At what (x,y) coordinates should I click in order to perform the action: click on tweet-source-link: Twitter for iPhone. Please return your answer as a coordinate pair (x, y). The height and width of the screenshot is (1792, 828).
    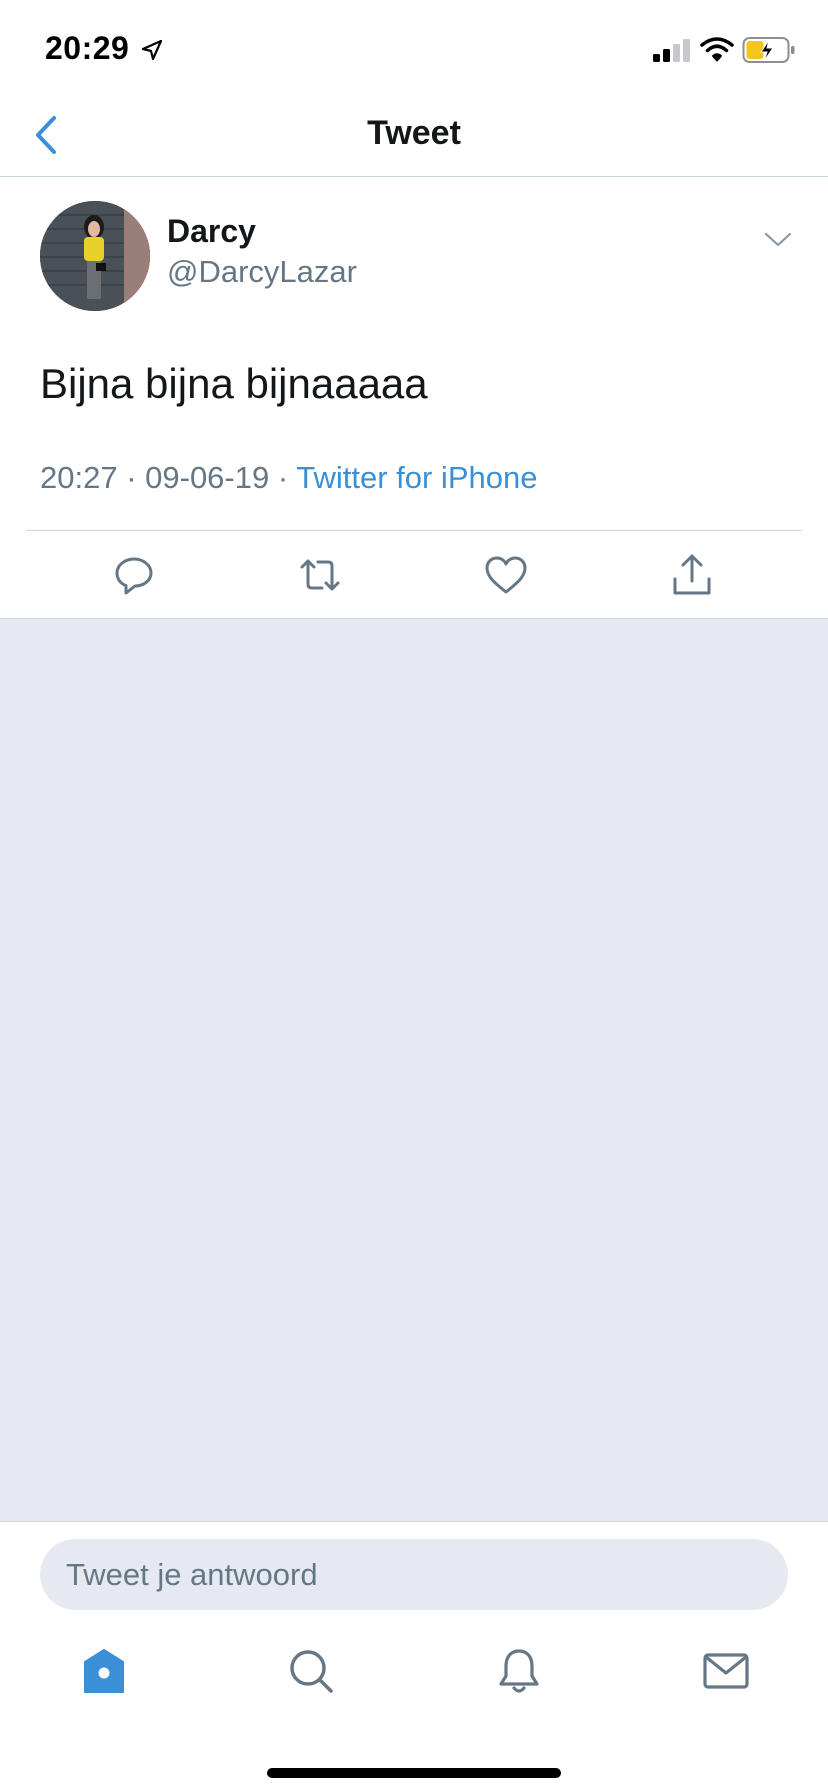
    Looking at the image, I should click on (416, 477).